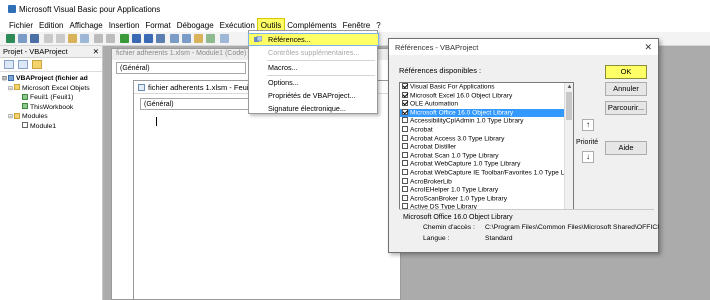 This screenshot has height=300, width=710. Describe the element at coordinates (486, 96) in the screenshot. I see `reference-item: Microsoft Excel 16.0 Object Library` at that location.